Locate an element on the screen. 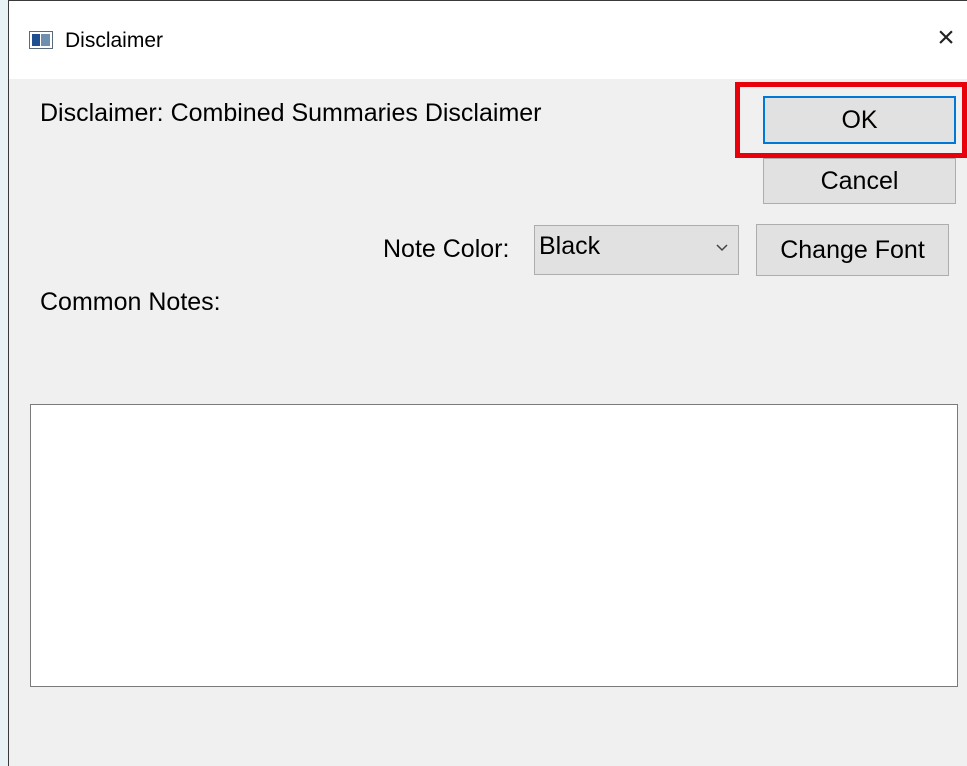 This screenshot has width=967, height=766. note-color-label: Note Color: is located at coordinates (446, 249).